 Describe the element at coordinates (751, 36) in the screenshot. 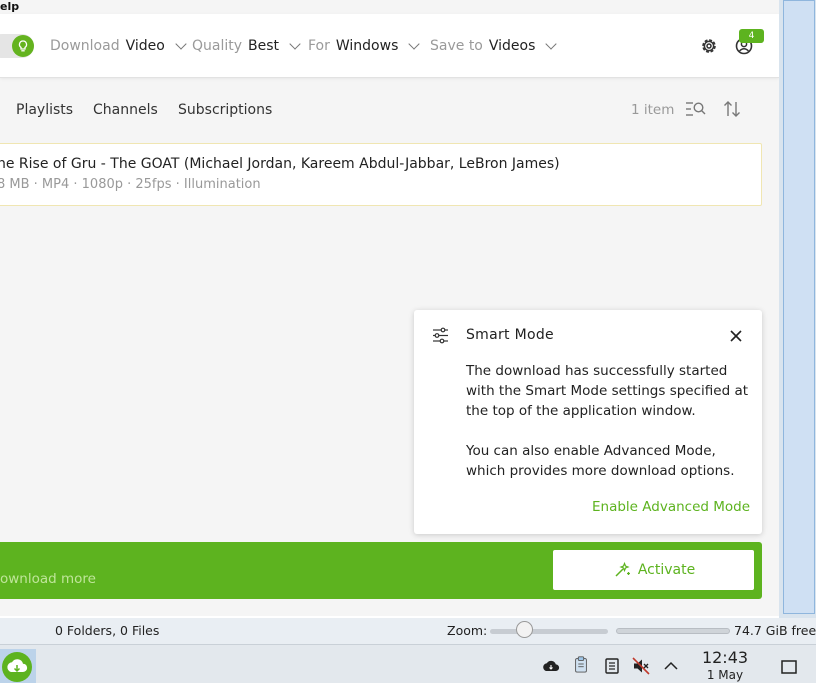

I see `notification-badge: 4` at that location.